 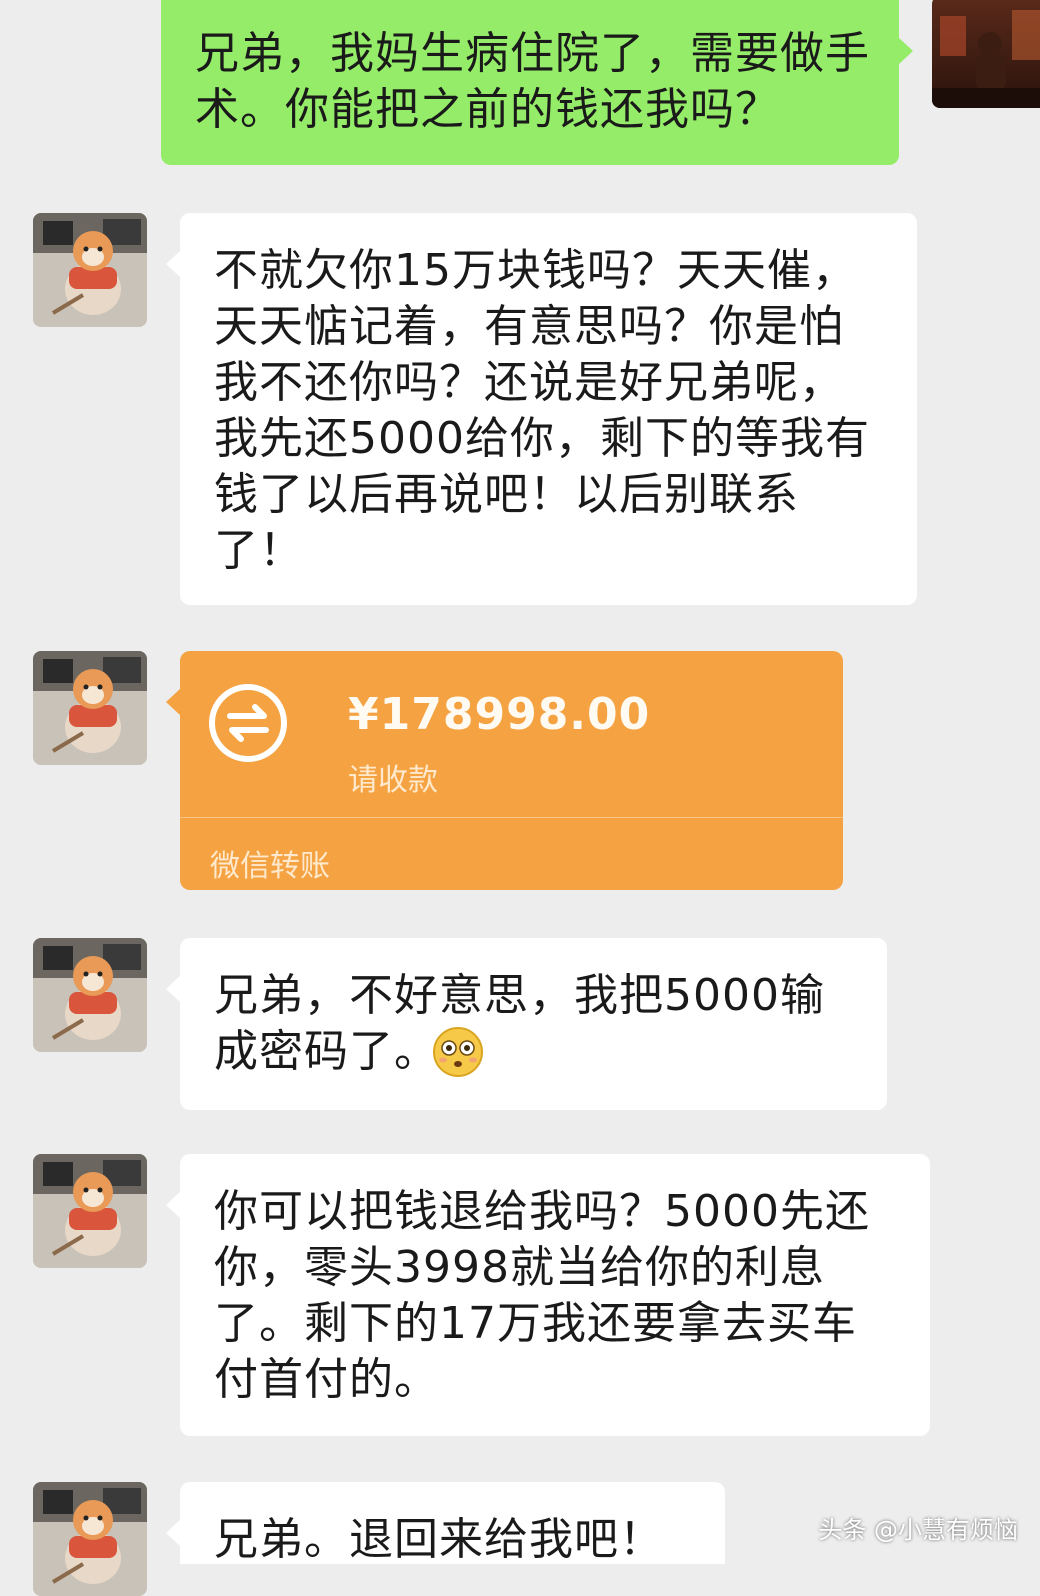 What do you see at coordinates (504, 770) in the screenshot?
I see `wechat-transfer-card: ¥178998.00 请收款 微信转账` at bounding box center [504, 770].